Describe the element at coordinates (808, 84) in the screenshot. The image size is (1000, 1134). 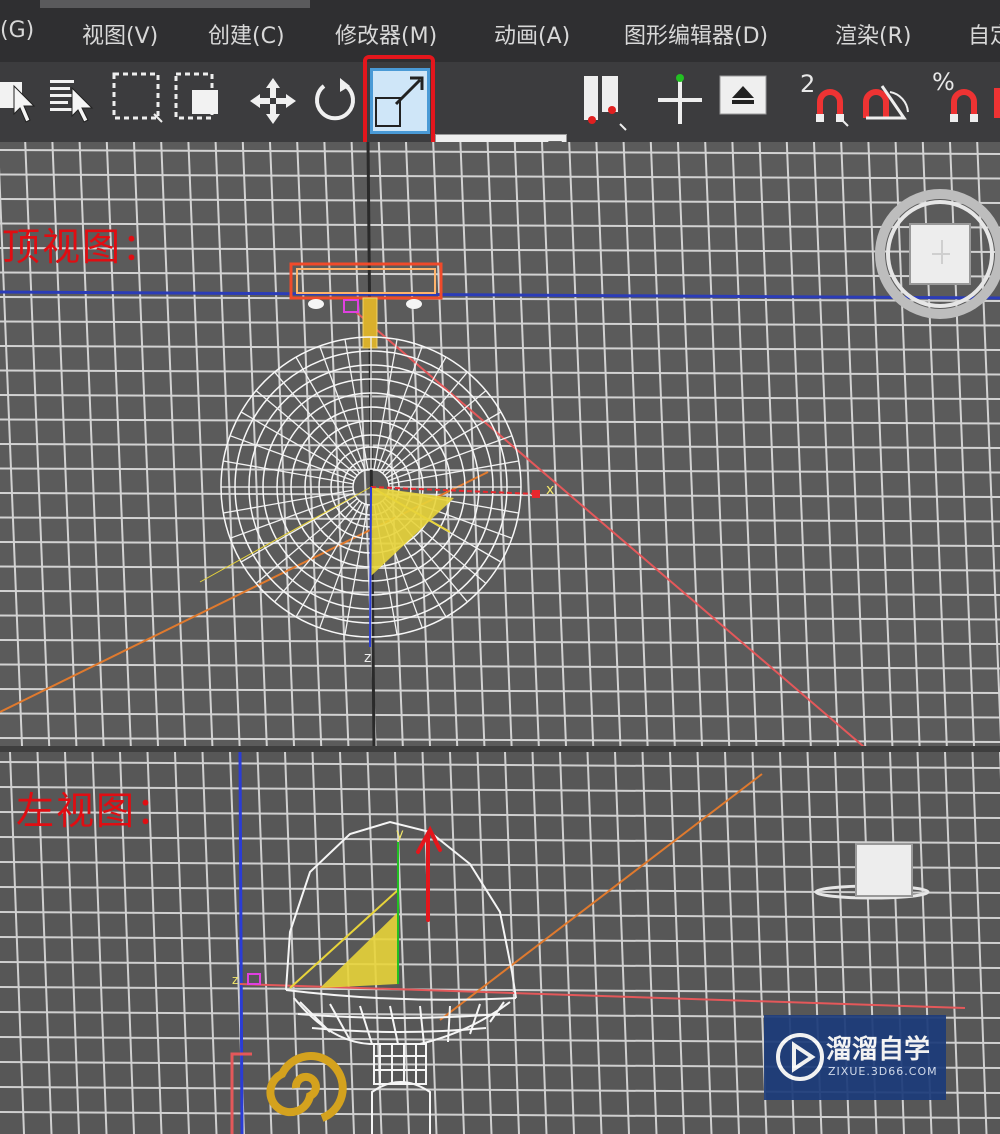
I see `snaps-toggle-label: 2` at that location.